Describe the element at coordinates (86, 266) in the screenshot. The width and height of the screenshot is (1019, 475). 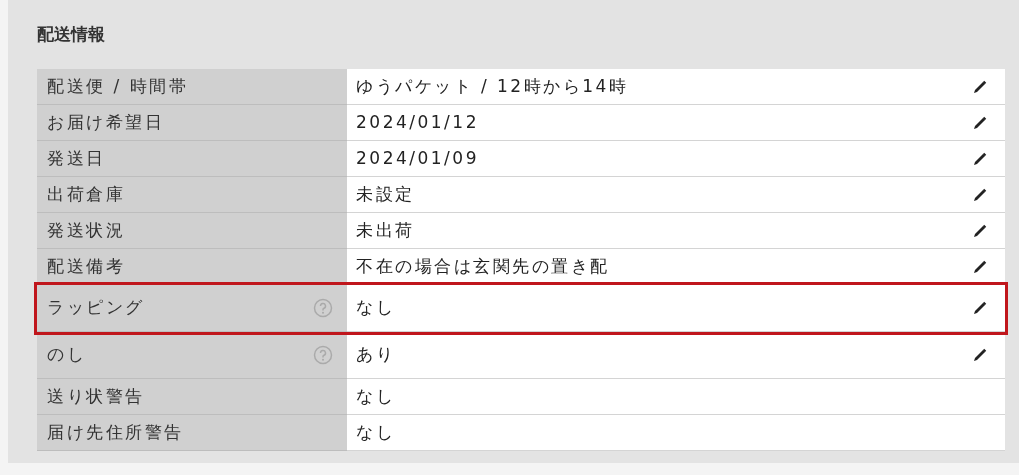
I see `field-label: 配送備考` at that location.